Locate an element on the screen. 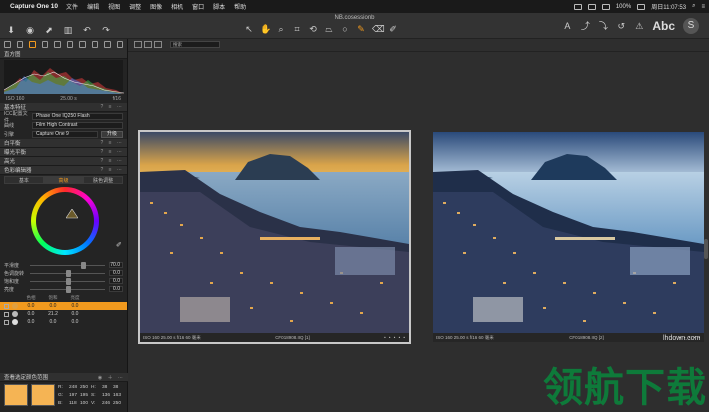 The image size is (709, 412). picker-tool-icon: ✐ is located at coordinates (393, 29).